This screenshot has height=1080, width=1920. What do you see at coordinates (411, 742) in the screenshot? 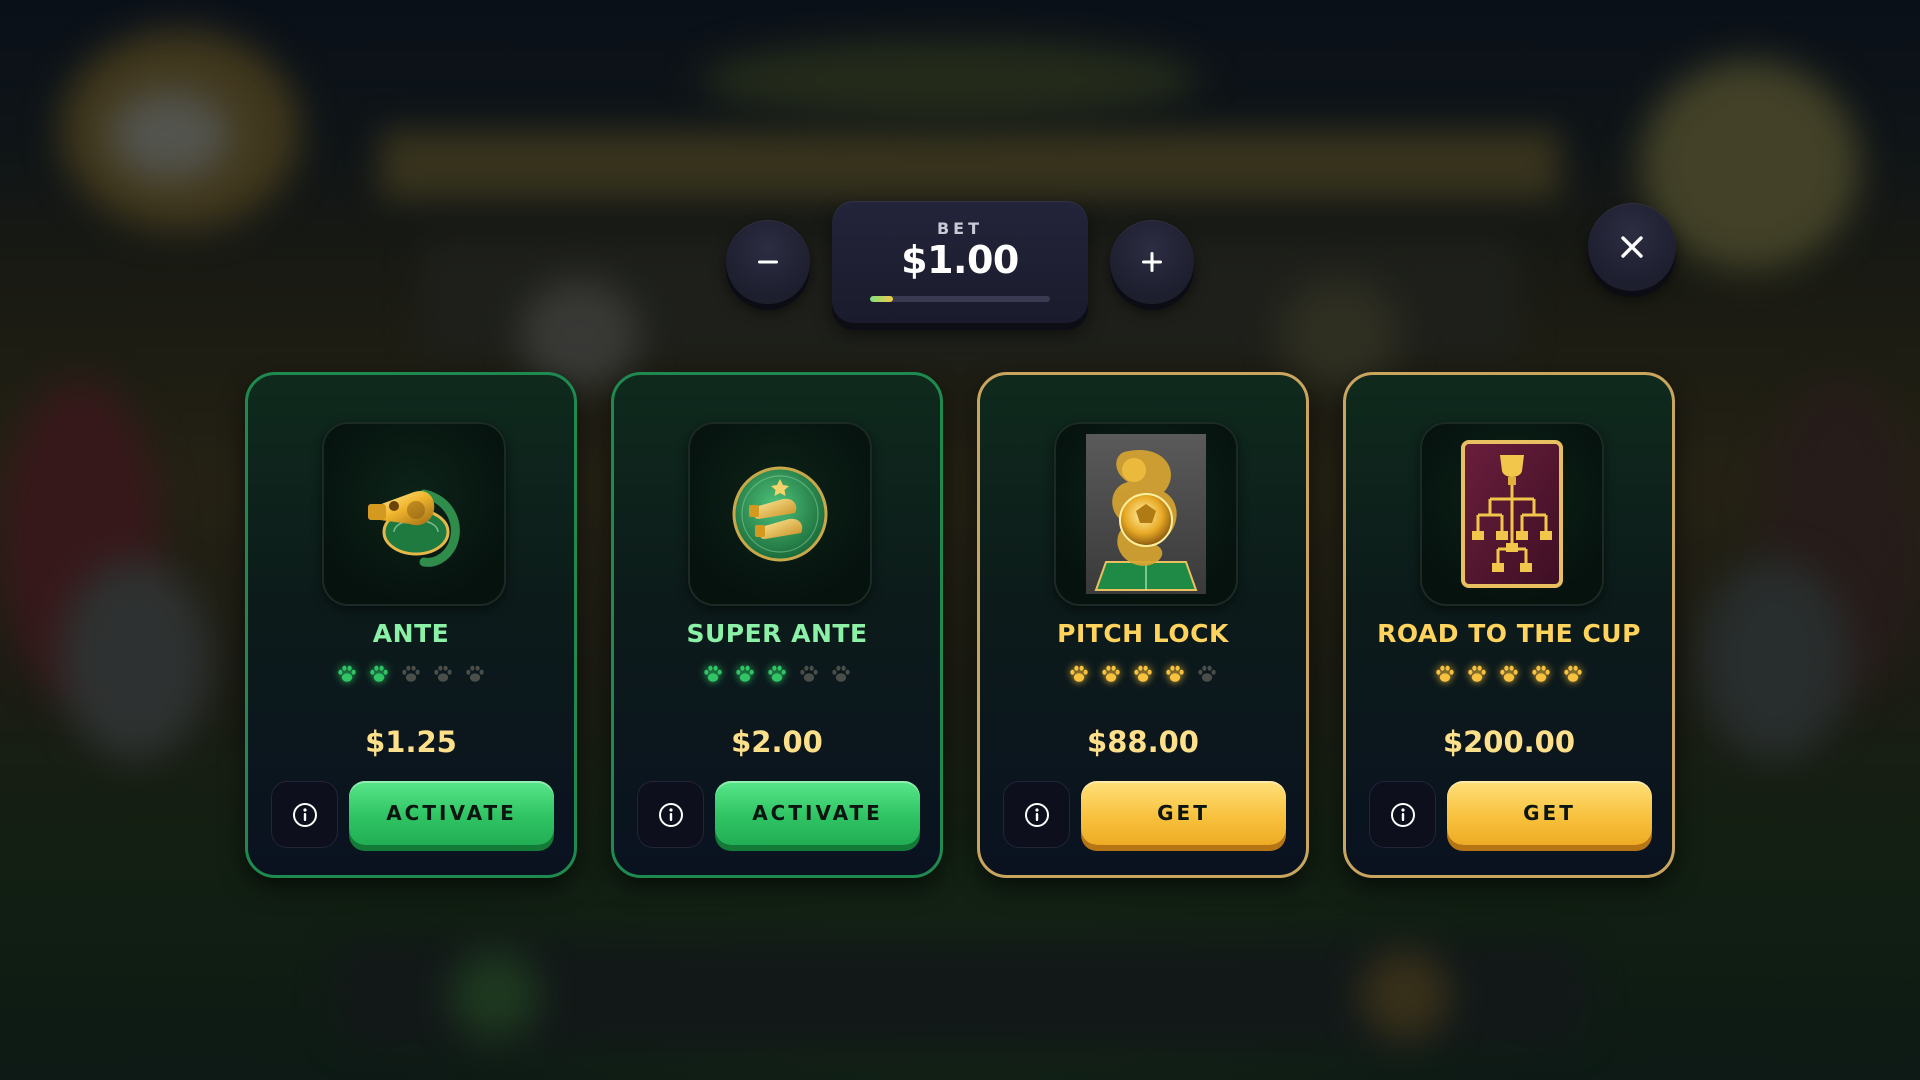
I see `feature-price: $1.25` at bounding box center [411, 742].